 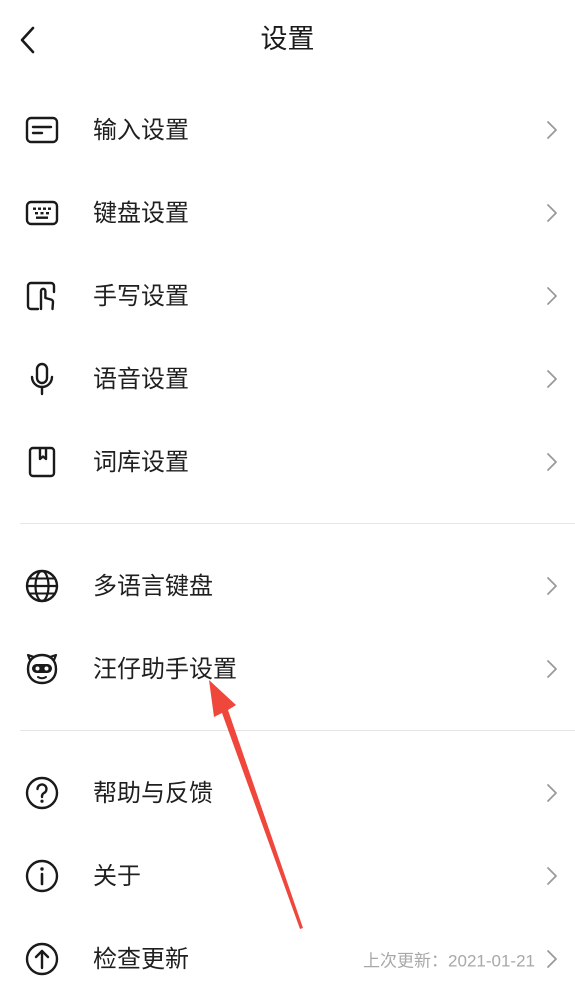 What do you see at coordinates (42, 379) in the screenshot?
I see `microphone-icon` at bounding box center [42, 379].